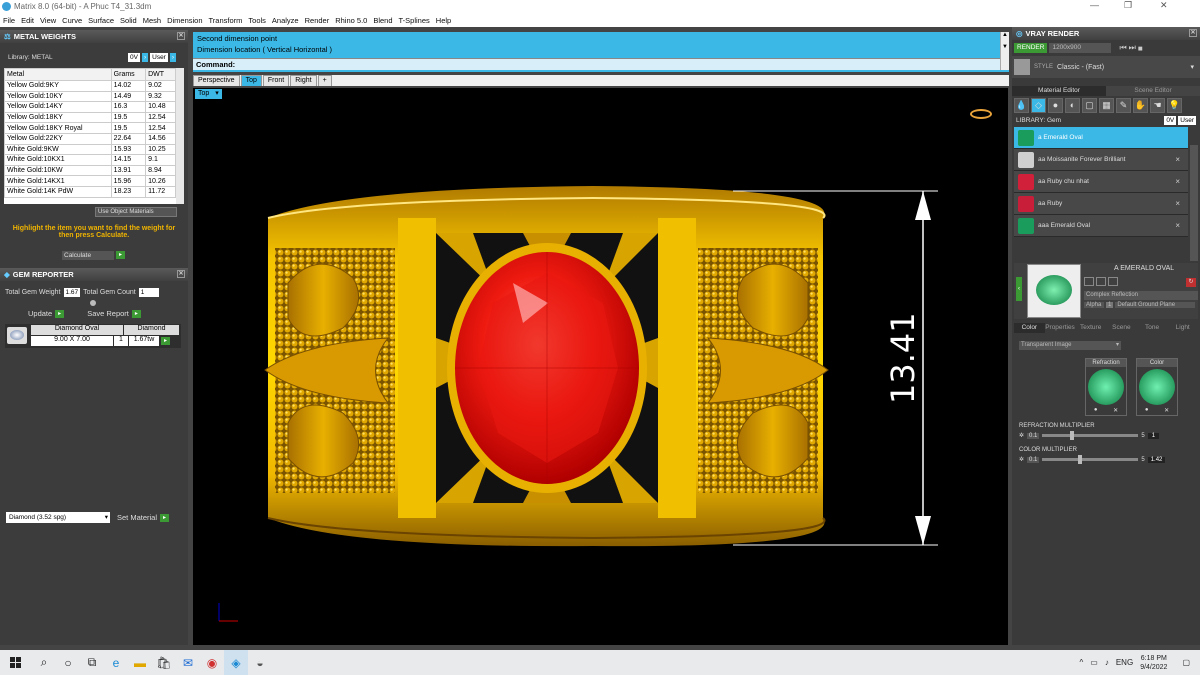  What do you see at coordinates (351, 20) in the screenshot?
I see `menu-rhino: Rhino 5.0` at bounding box center [351, 20].